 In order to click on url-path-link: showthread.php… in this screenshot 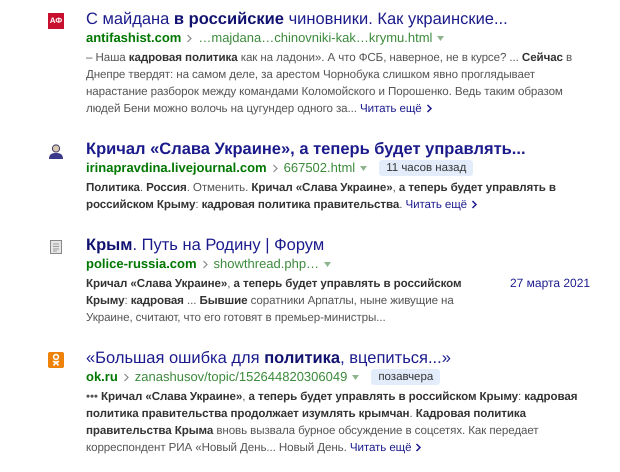, I will do `click(267, 264)`.